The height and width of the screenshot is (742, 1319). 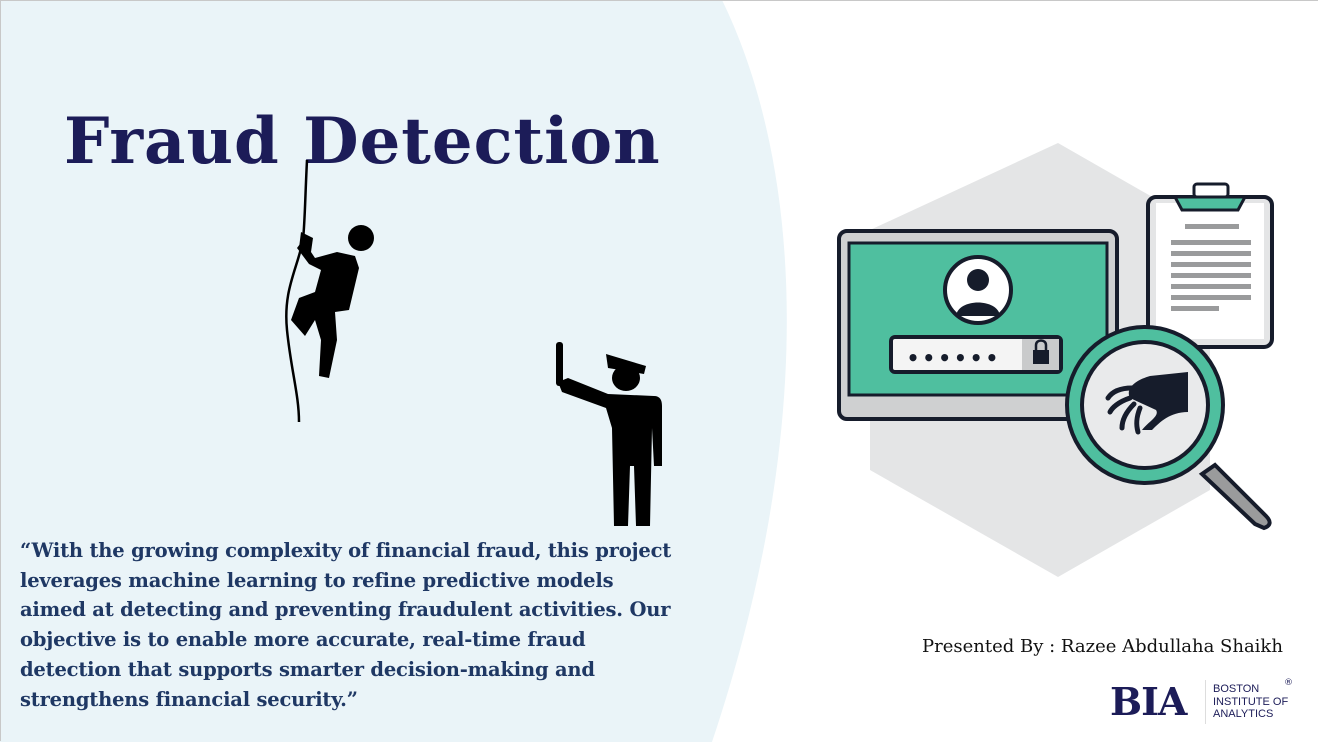 What do you see at coordinates (189, 699) in the screenshot?
I see `quote-line: strengthens financial security.”` at bounding box center [189, 699].